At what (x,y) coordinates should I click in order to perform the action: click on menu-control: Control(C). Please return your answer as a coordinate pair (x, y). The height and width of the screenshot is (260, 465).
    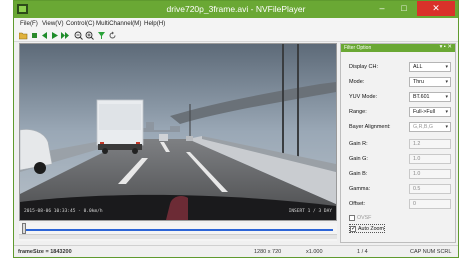
    Looking at the image, I should click on (80, 23).